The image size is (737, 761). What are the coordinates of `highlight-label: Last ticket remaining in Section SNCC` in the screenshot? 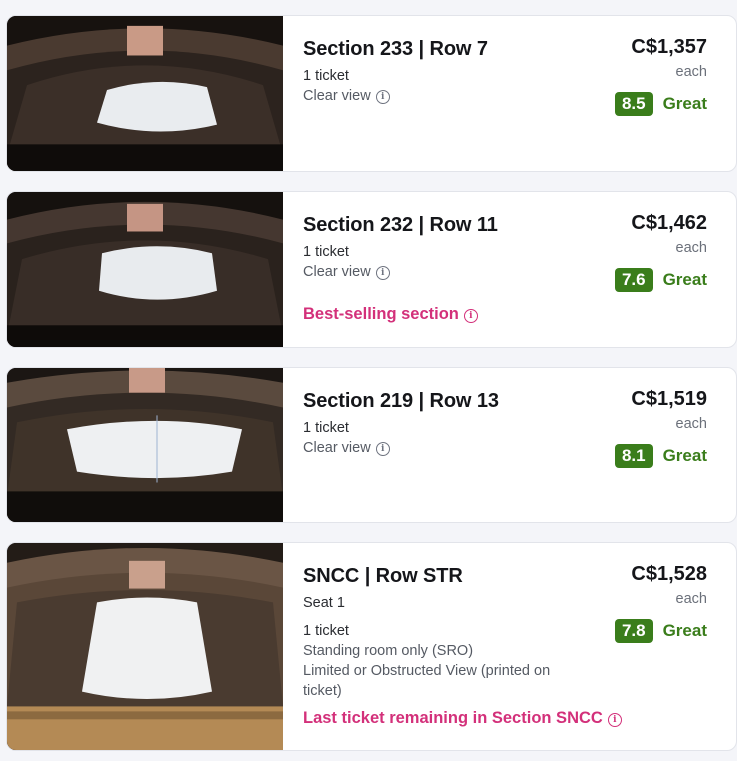 It's located at (453, 718).